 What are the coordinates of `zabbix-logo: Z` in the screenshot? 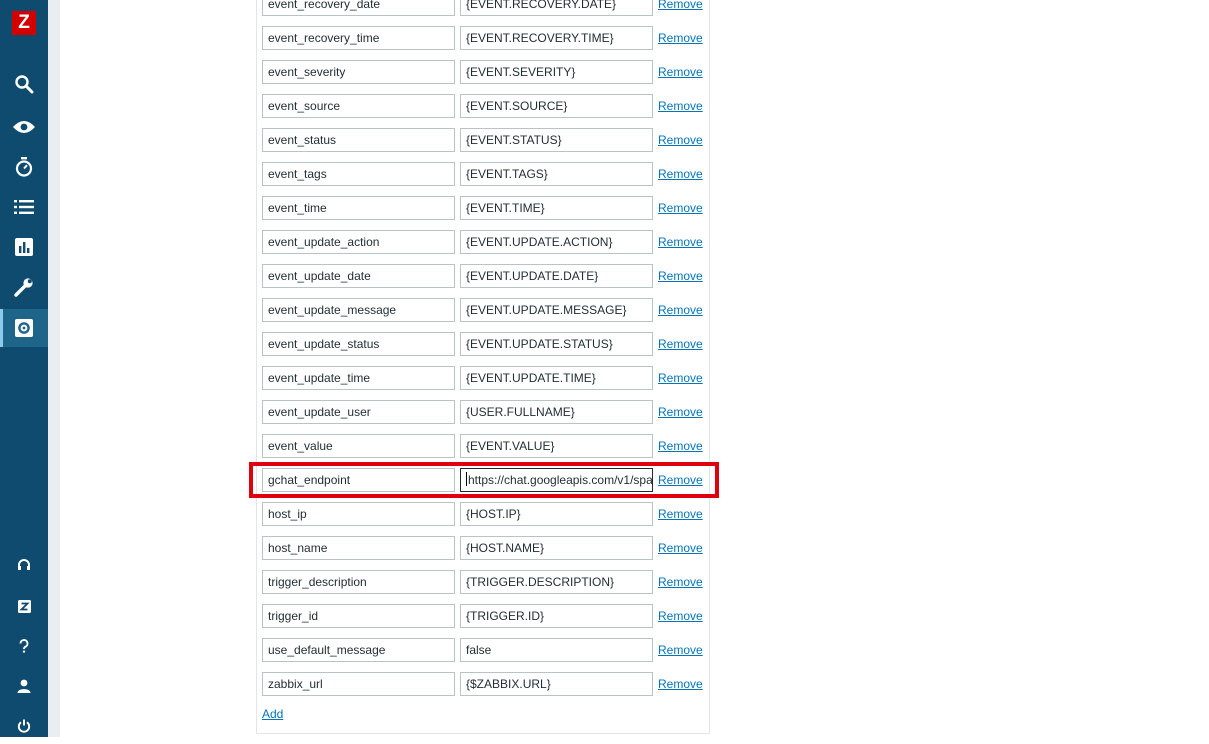 It's located at (24, 23).